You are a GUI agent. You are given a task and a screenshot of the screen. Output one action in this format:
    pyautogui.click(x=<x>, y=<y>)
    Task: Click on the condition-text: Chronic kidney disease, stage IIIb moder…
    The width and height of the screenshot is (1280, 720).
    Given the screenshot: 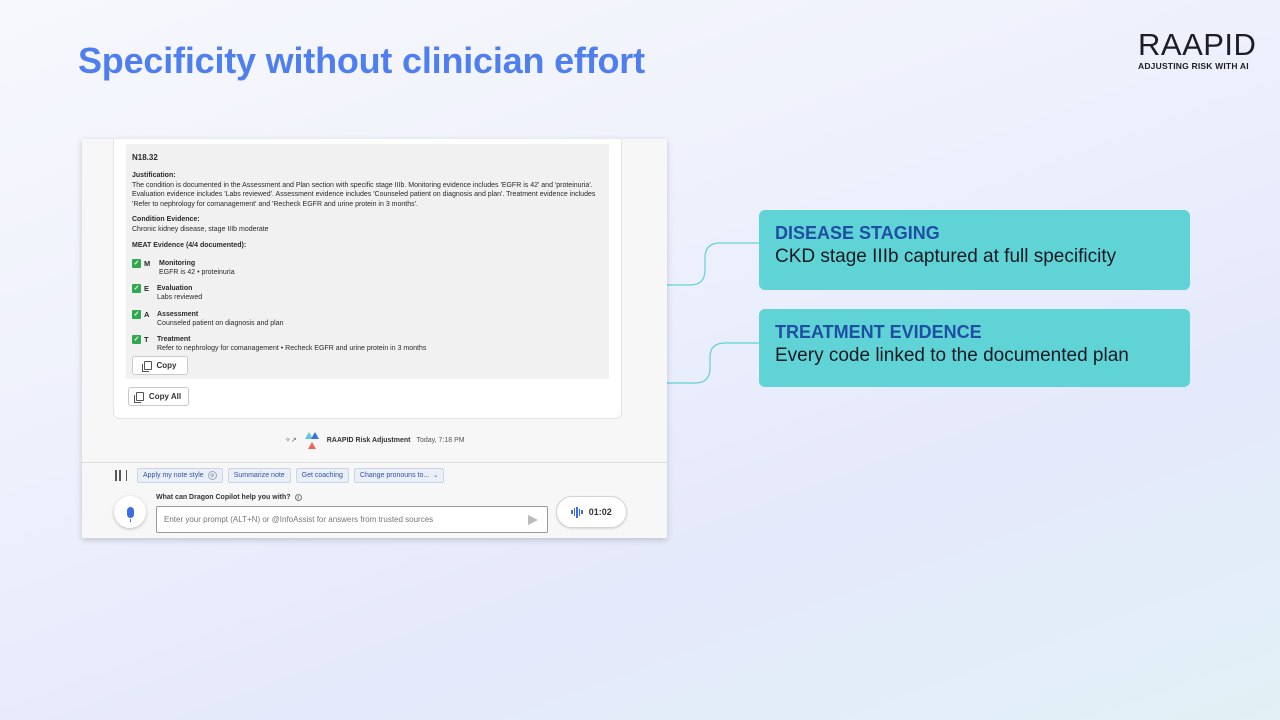 What is the action you would take?
    pyautogui.click(x=200, y=229)
    